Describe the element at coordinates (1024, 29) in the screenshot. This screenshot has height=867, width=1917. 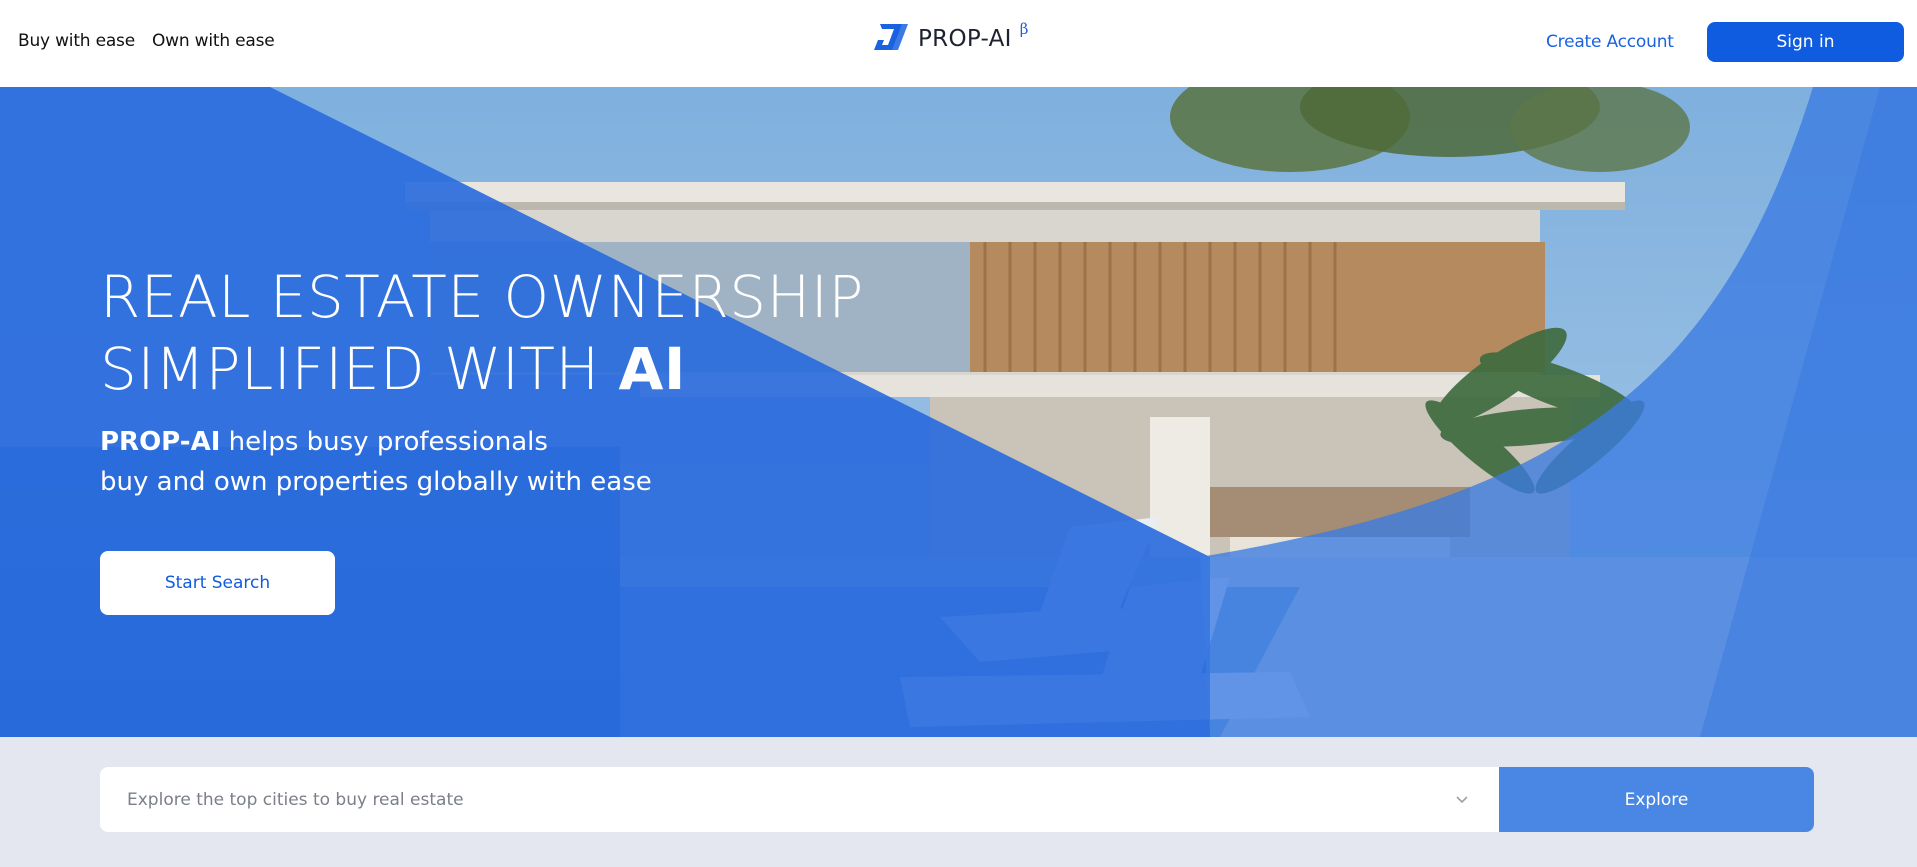
I see `beta-badge: β` at that location.